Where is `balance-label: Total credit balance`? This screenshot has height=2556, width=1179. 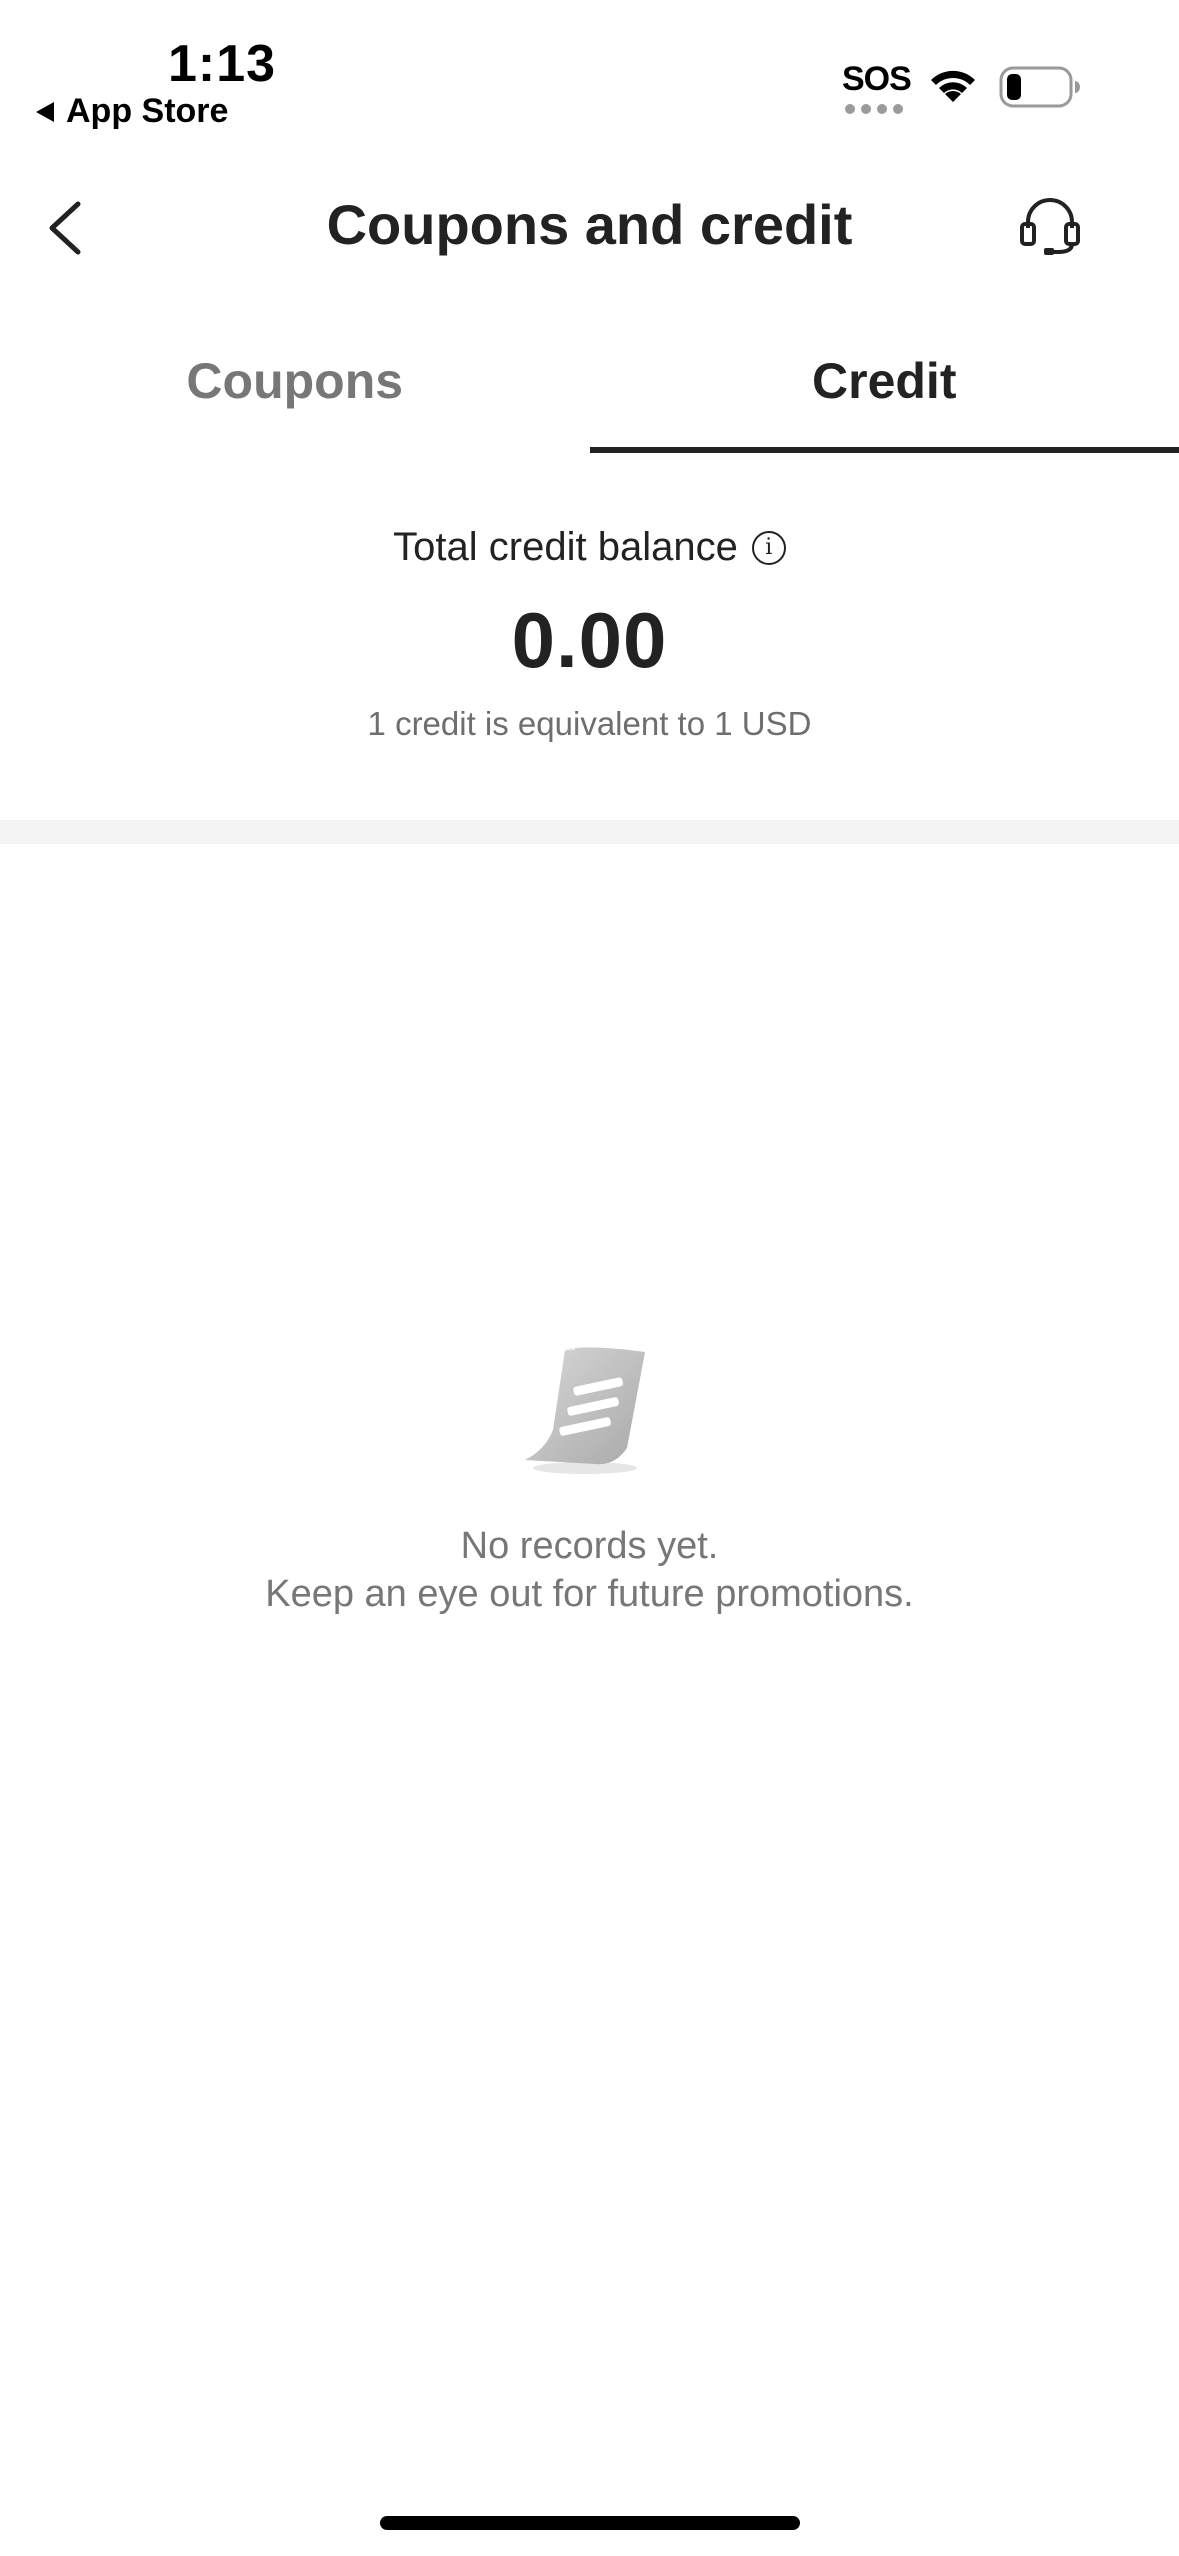
balance-label: Total credit balance is located at coordinates (565, 547).